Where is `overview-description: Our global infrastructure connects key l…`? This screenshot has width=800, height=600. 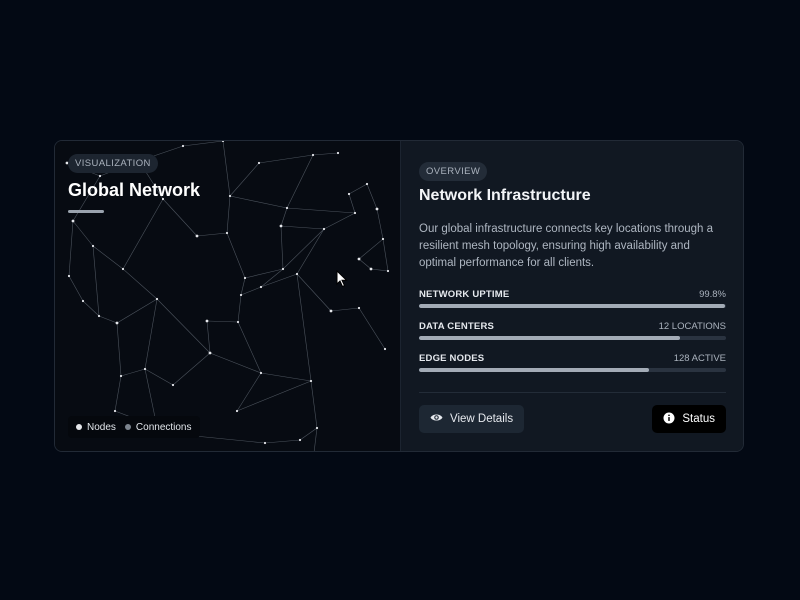
overview-description: Our global infrastructure connects key l… is located at coordinates (566, 246).